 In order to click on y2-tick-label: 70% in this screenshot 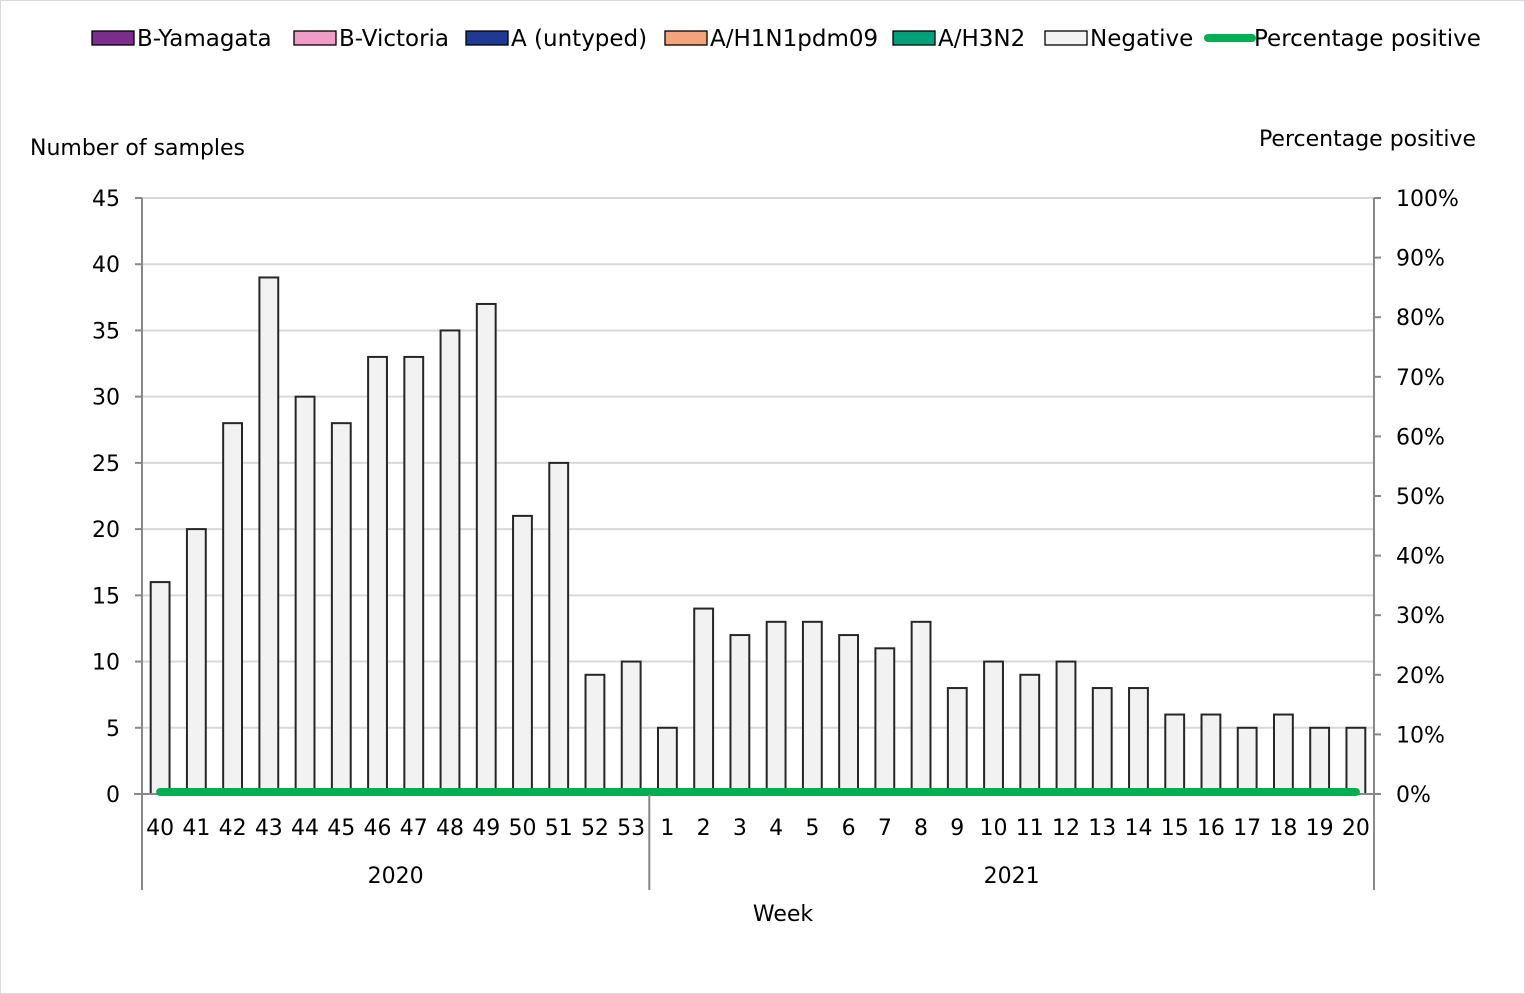, I will do `click(1420, 378)`.